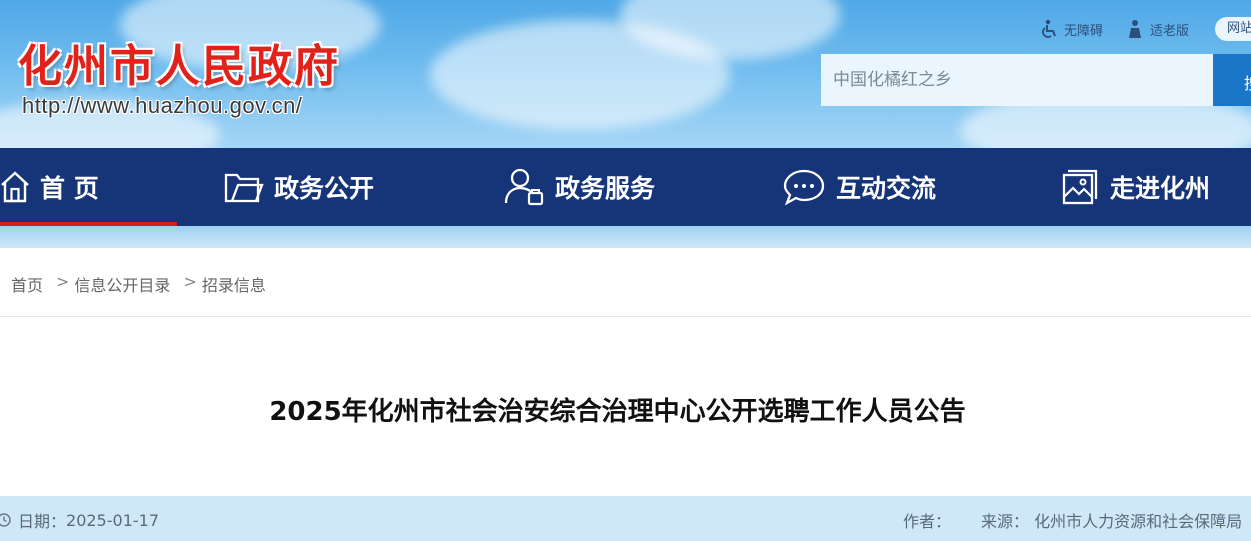  What do you see at coordinates (1005, 521) in the screenshot?
I see `source-label: 来源：` at bounding box center [1005, 521].